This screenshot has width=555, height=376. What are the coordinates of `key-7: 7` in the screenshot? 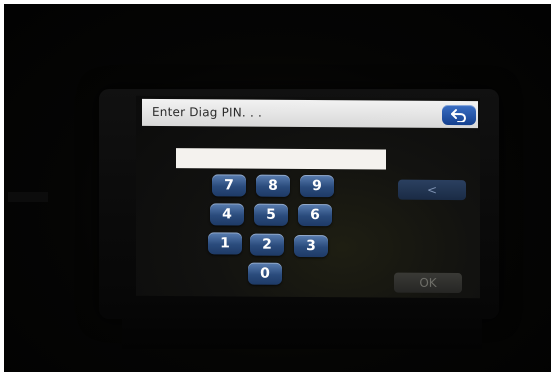 It's located at (229, 185).